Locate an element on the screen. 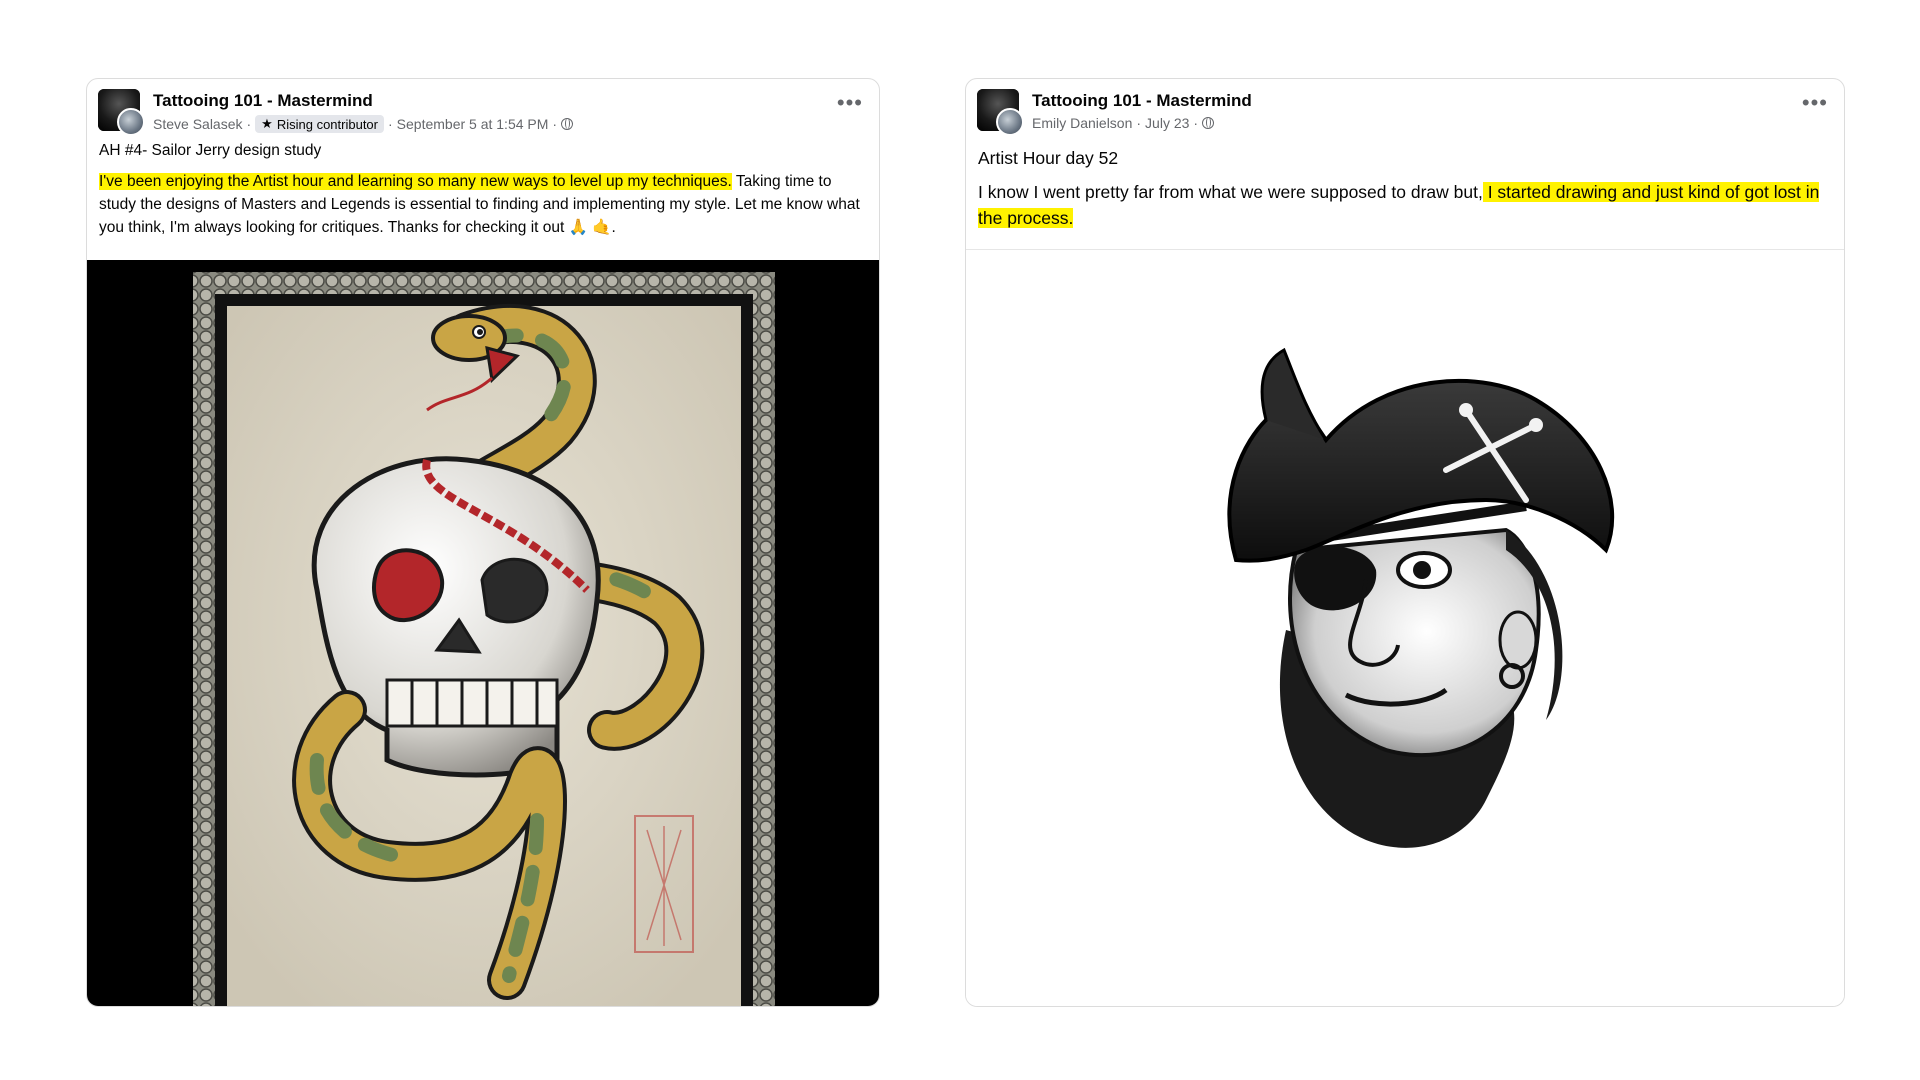 The width and height of the screenshot is (1920, 1080). post-timestamp: July 23 is located at coordinates (1167, 123).